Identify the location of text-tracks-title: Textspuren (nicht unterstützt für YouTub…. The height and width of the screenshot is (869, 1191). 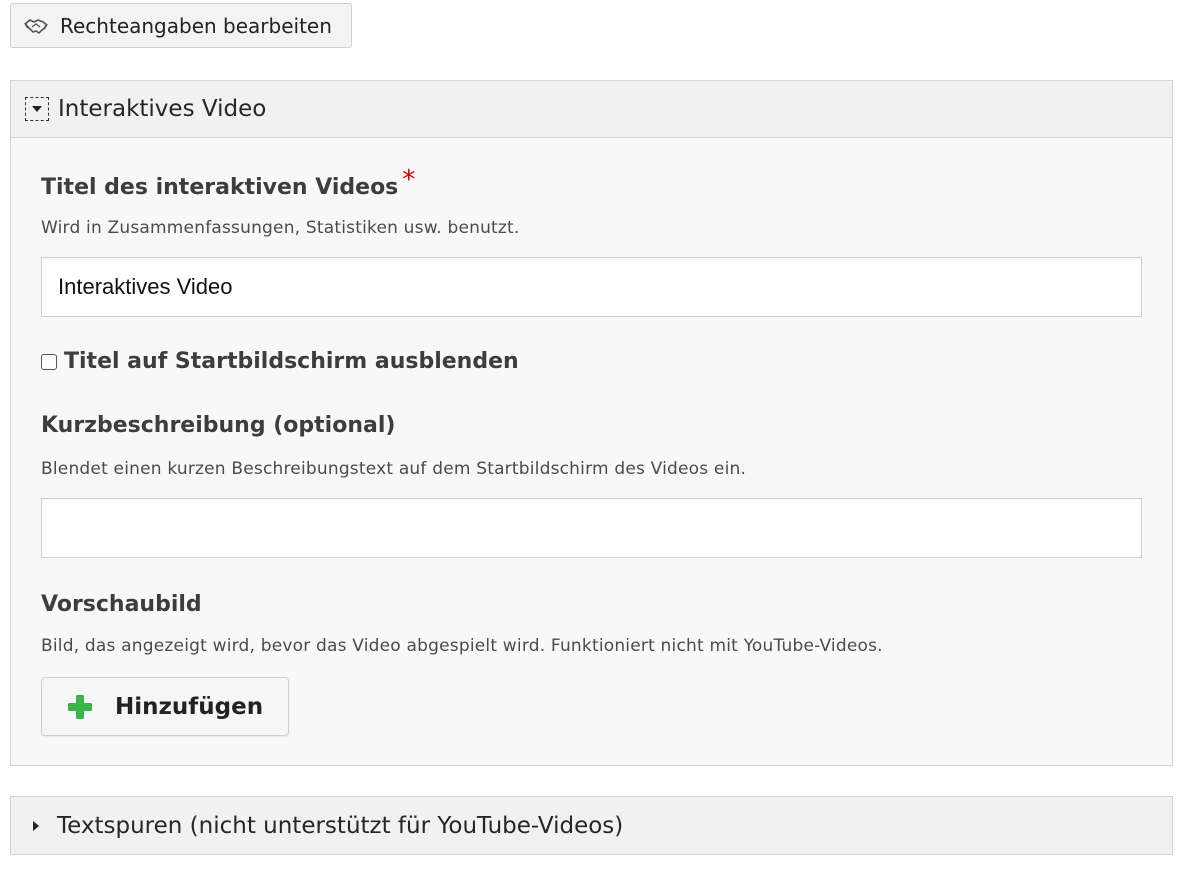
(340, 825).